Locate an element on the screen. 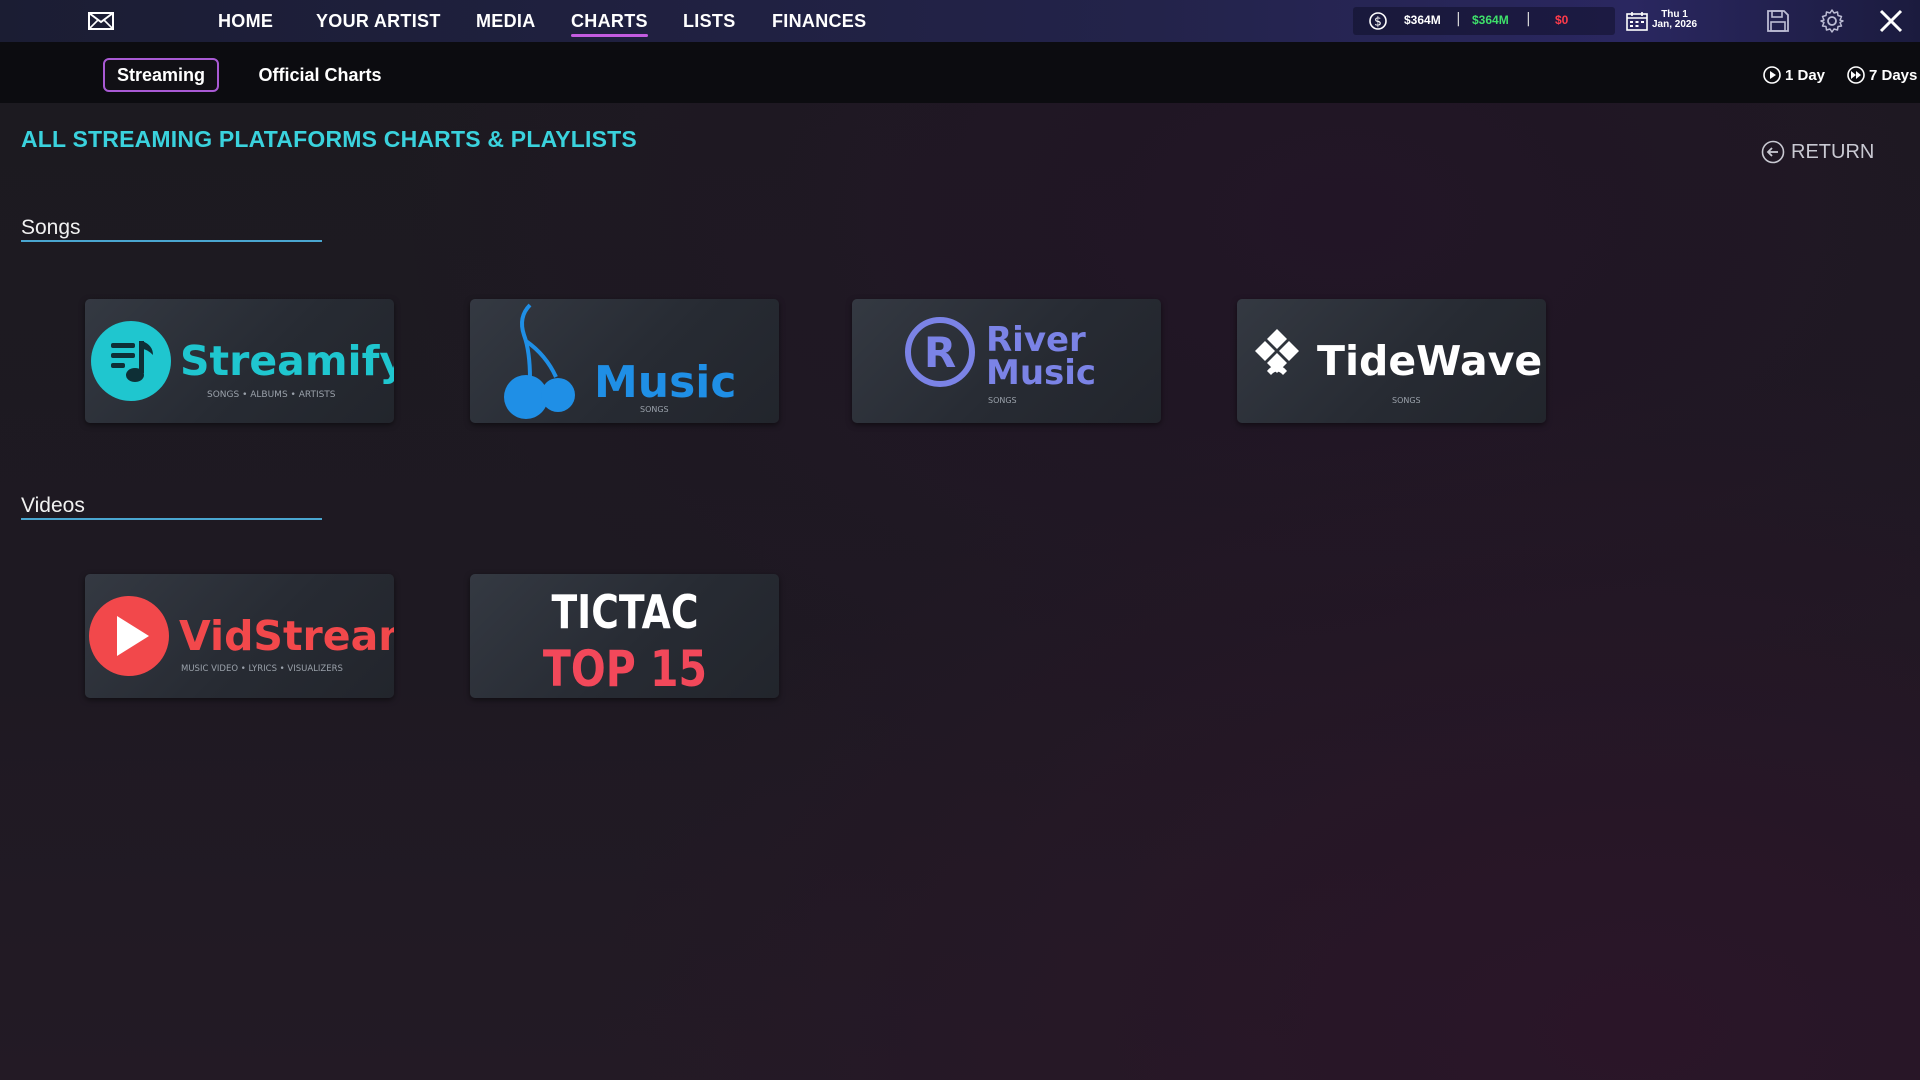  date-month-year: Jan, 2026 is located at coordinates (1675, 24).